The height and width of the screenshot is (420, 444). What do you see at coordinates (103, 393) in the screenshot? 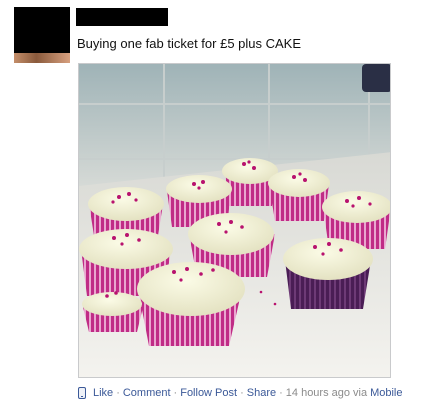
I see `like-link: Like` at bounding box center [103, 393].